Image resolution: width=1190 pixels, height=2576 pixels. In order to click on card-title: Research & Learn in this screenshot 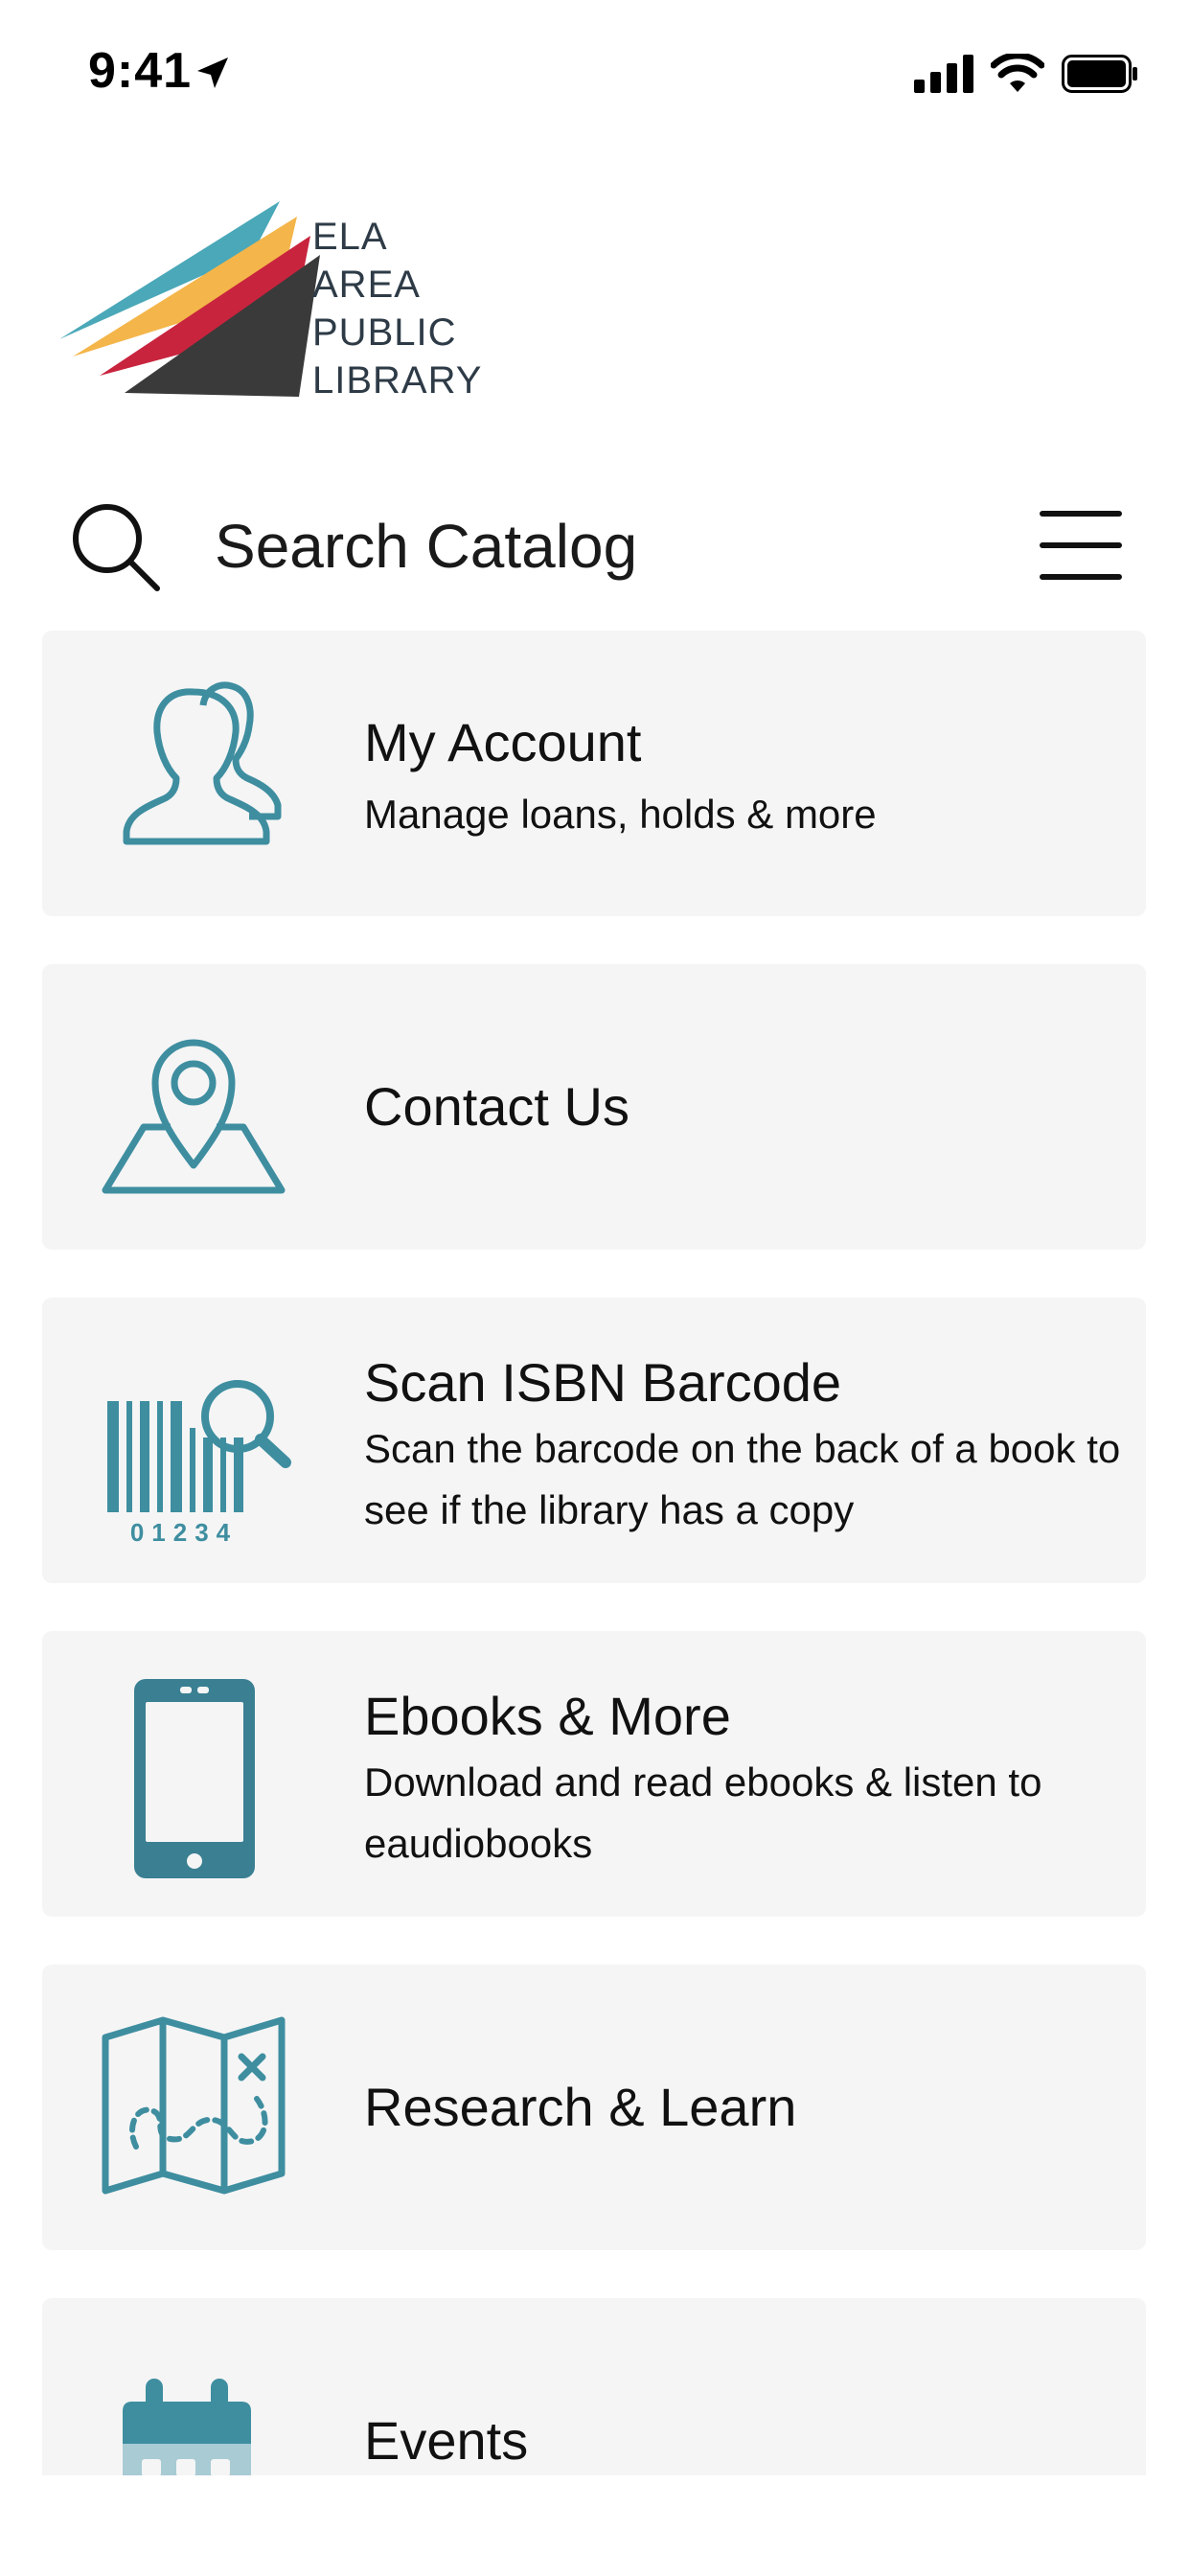, I will do `click(580, 2107)`.